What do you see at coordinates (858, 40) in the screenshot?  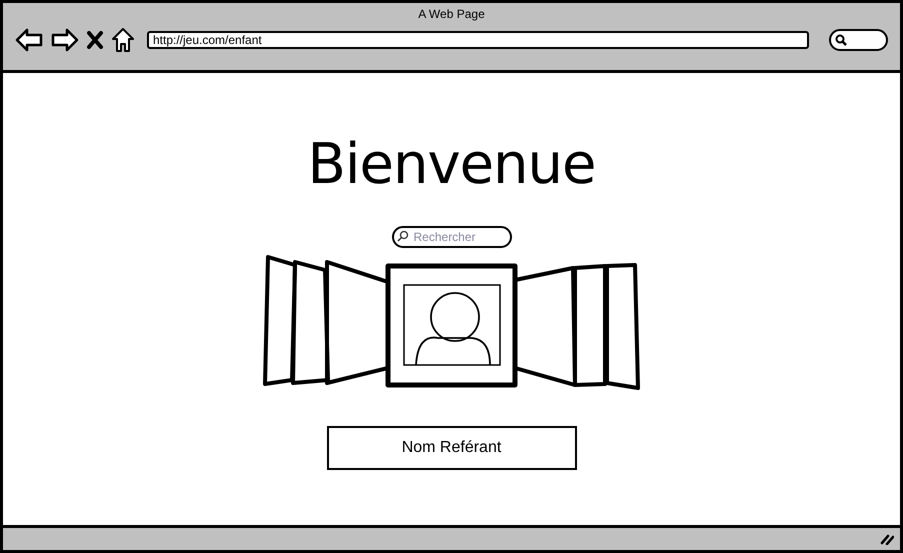 I see `search-field` at bounding box center [858, 40].